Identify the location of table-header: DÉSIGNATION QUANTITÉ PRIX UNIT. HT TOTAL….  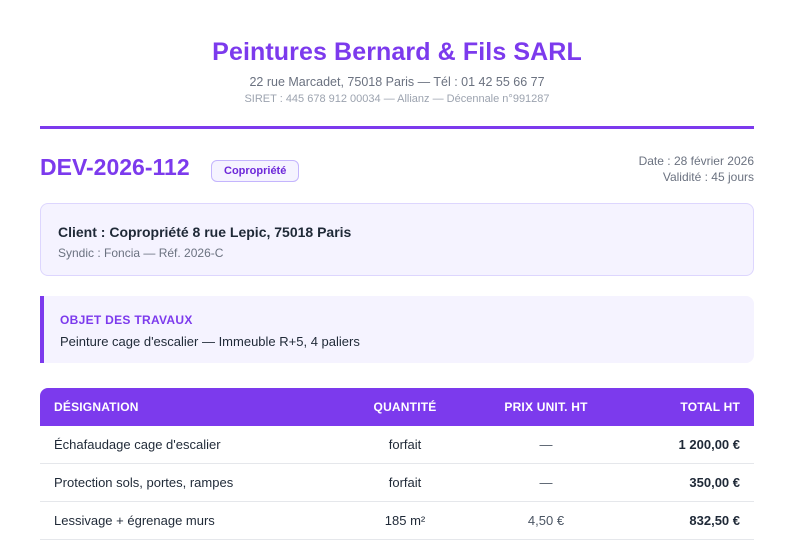
(397, 407).